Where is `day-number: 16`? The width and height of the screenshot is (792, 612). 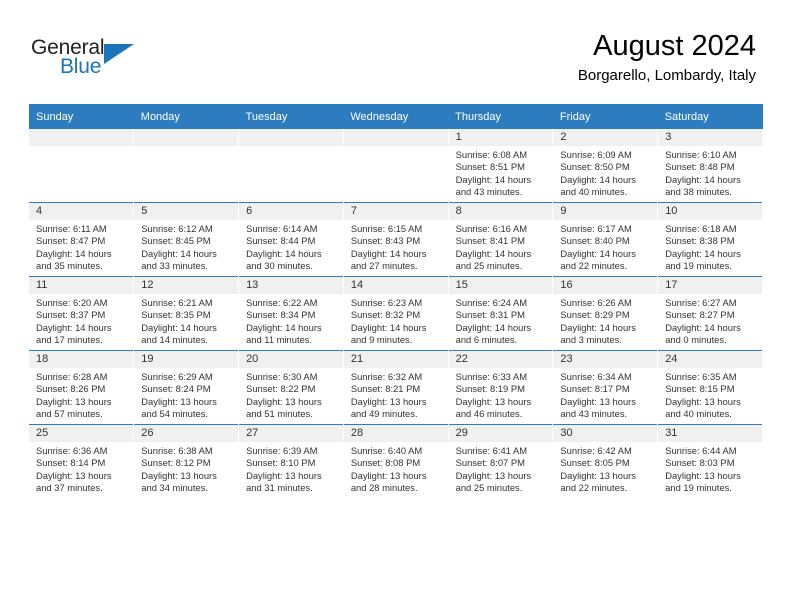
day-number: 16 is located at coordinates (605, 285).